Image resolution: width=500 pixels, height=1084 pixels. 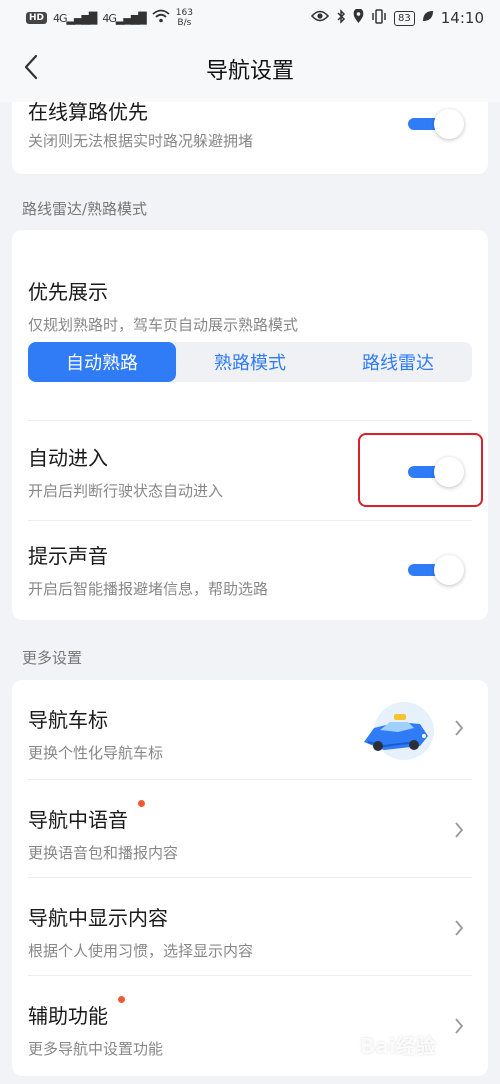 What do you see at coordinates (184, 23) in the screenshot?
I see `net-speed-unit: B/s` at bounding box center [184, 23].